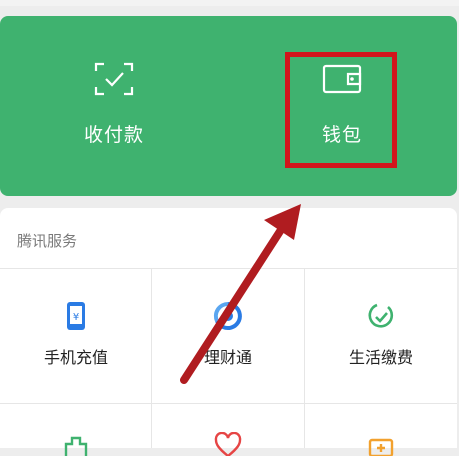  I want to click on mobile-topup-icon: ¥, so click(76, 316).